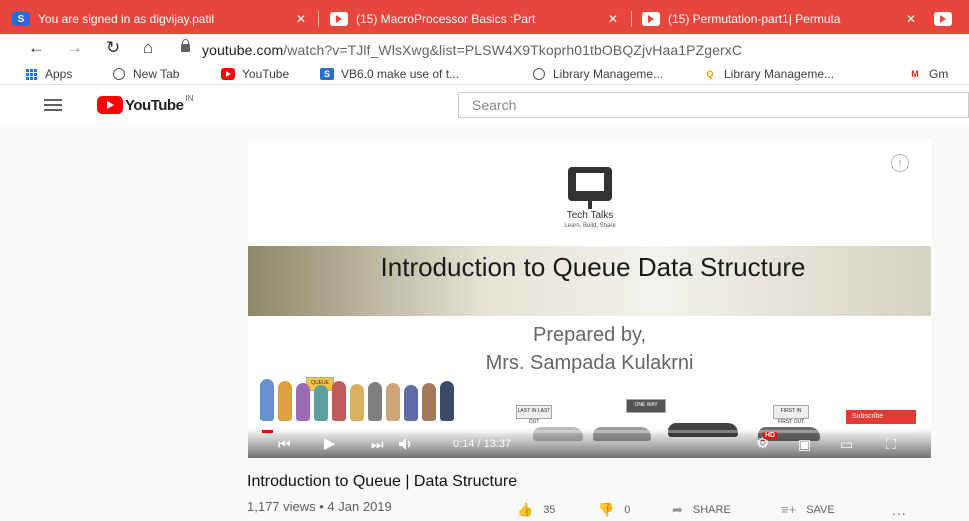  Describe the element at coordinates (606, 509) in the screenshot. I see `thumbs-down-icon: 👎` at that location.